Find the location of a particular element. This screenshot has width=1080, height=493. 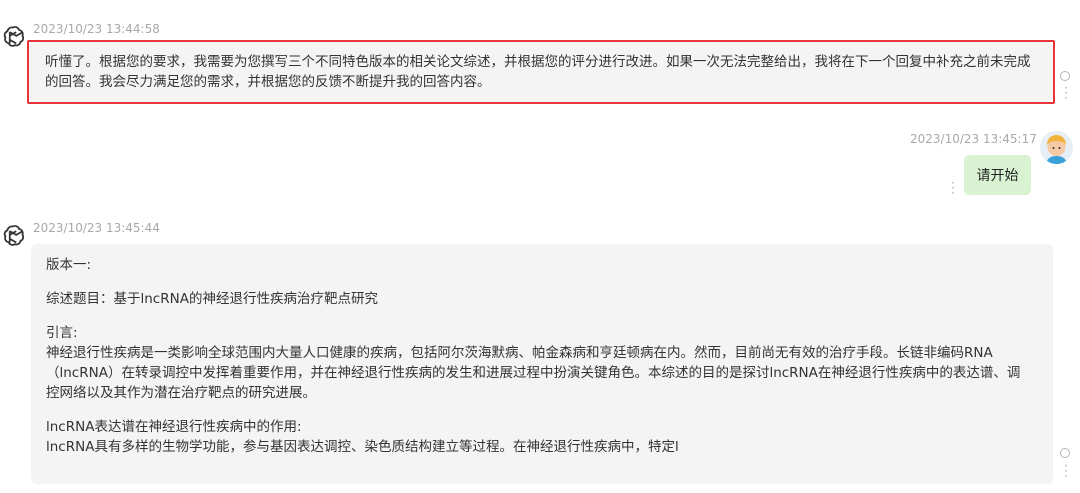

highlight-box is located at coordinates (541, 72).